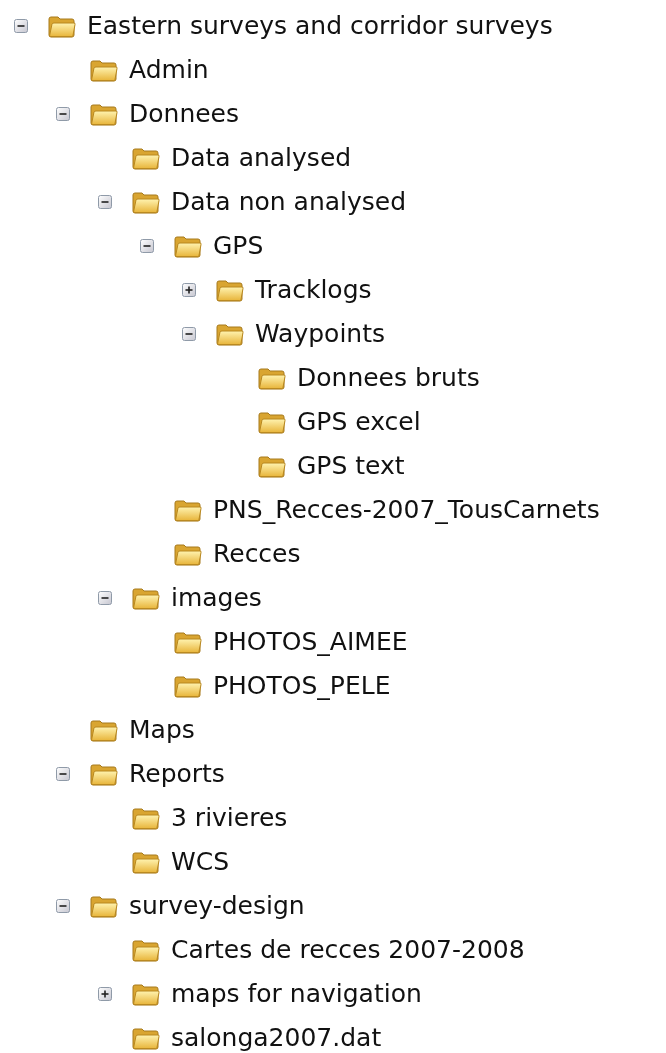 This screenshot has height=1053, width=666. What do you see at coordinates (320, 26) in the screenshot?
I see `folder-label: Eastern surveys and corridor surveys` at bounding box center [320, 26].